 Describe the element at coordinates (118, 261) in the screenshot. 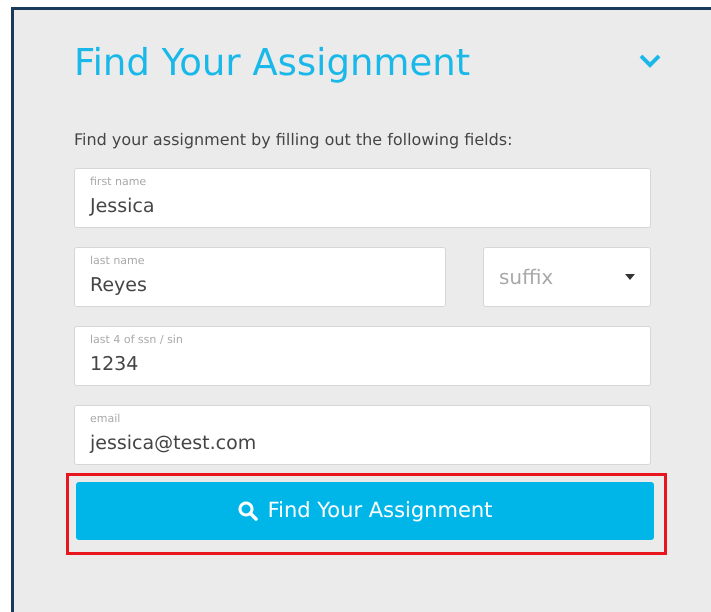

I see `field-label: last name` at that location.